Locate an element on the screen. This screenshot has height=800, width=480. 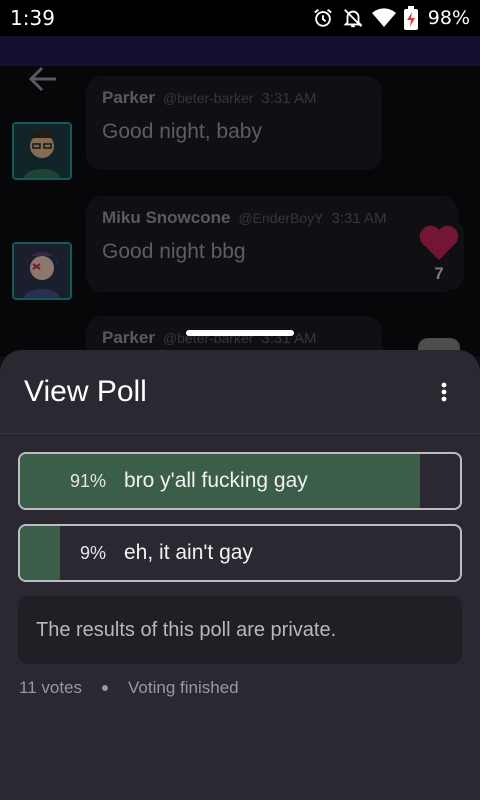
message-handle: @beter-barker is located at coordinates (208, 98).